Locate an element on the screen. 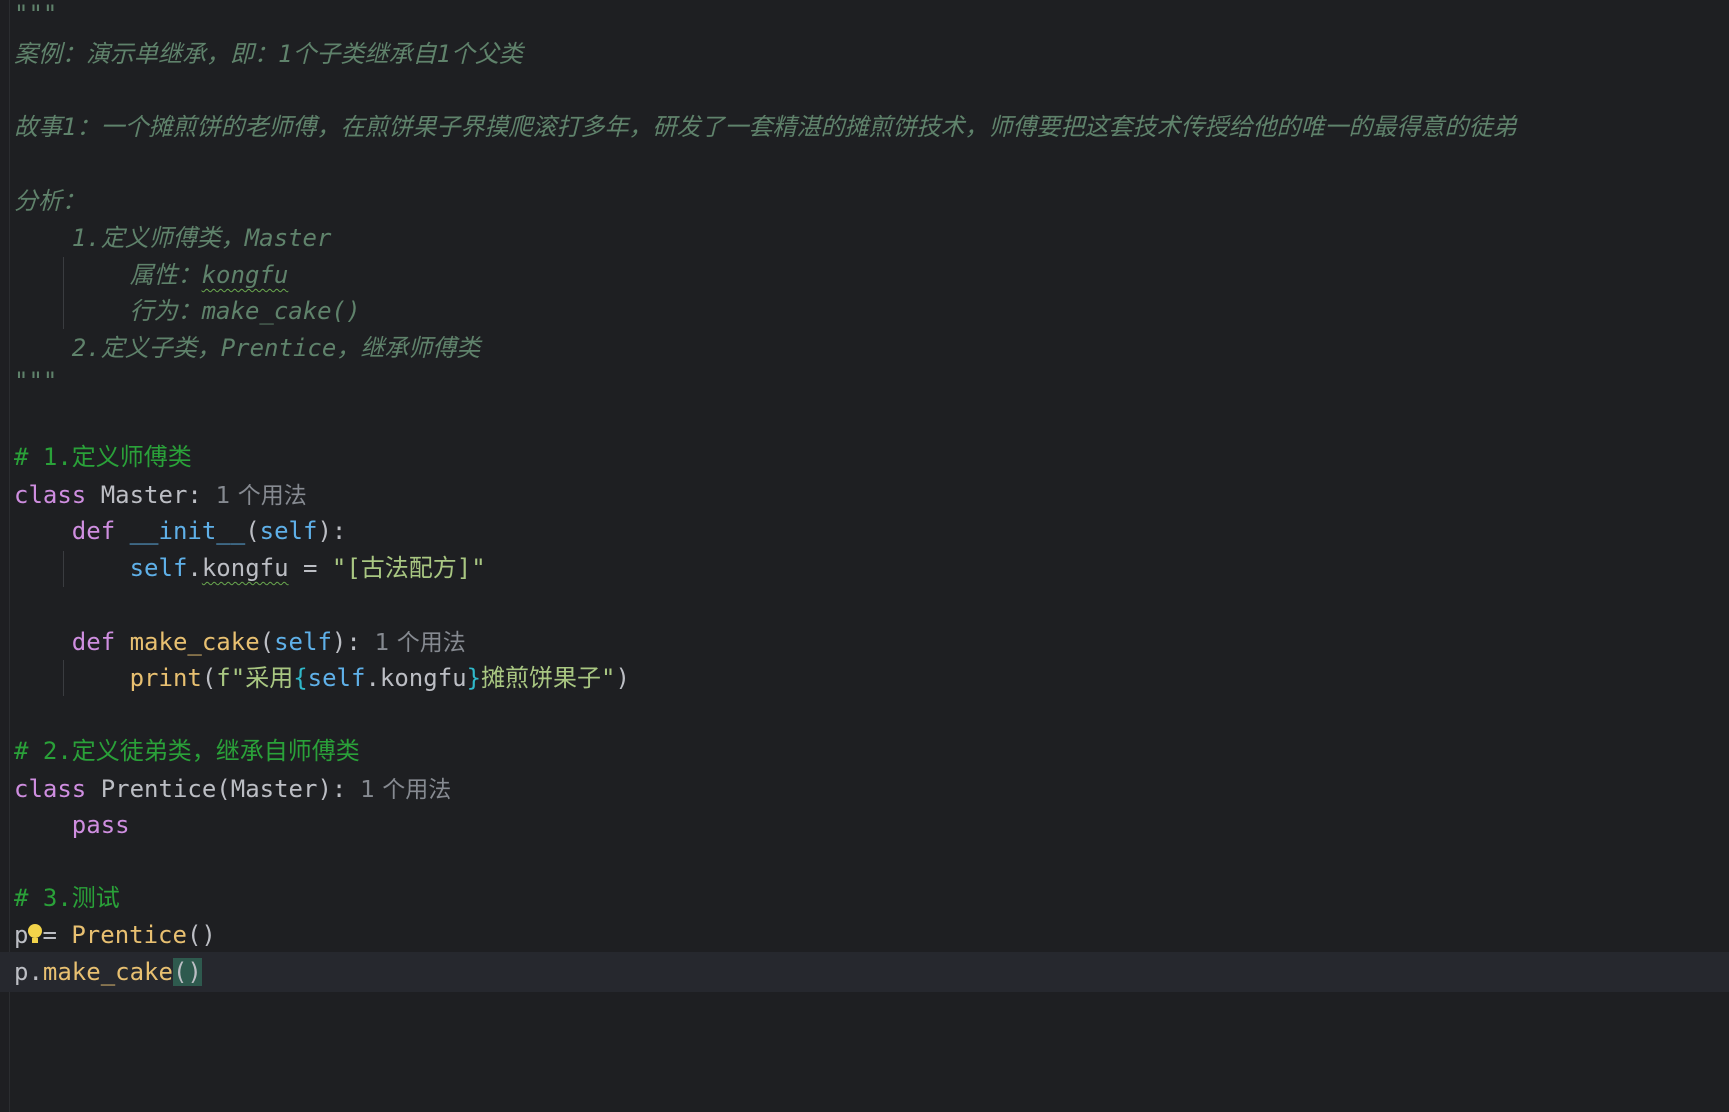  comment: # 2.定义徒弟类，继承自师傅类 is located at coordinates (187, 751).